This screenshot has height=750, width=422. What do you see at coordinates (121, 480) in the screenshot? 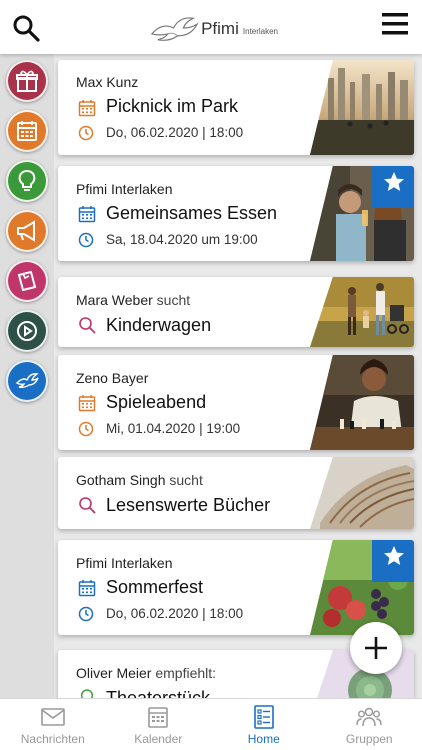
I see `author-name: Gotham Singh` at bounding box center [121, 480].